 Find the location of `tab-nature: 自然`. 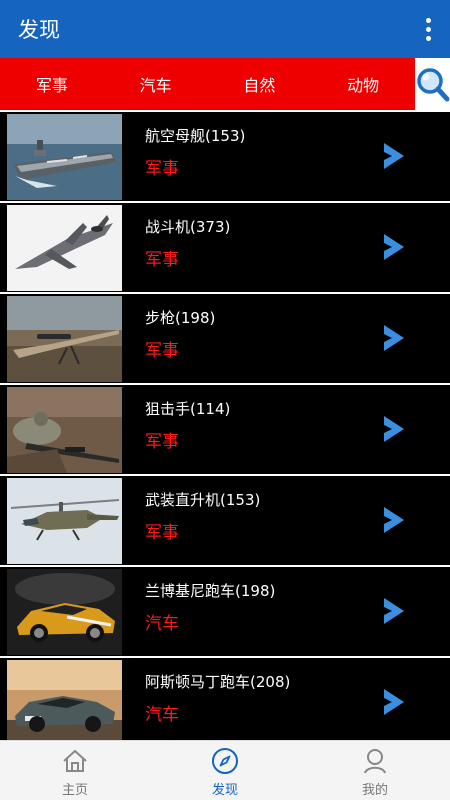

tab-nature: 自然 is located at coordinates (260, 84).